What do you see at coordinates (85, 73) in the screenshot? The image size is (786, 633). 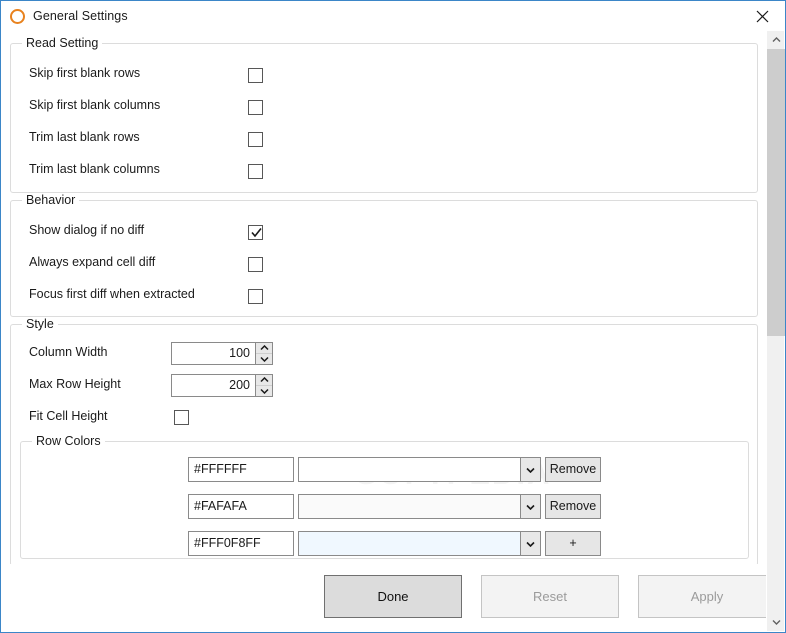 I see `setting-label: Skip first blank rows` at bounding box center [85, 73].